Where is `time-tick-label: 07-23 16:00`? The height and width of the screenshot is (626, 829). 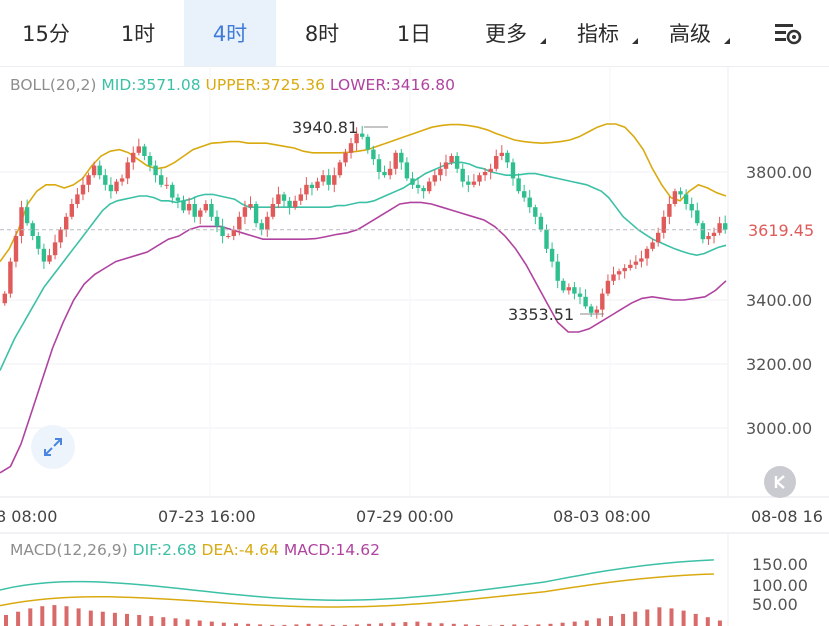 time-tick-label: 07-23 16:00 is located at coordinates (207, 516).